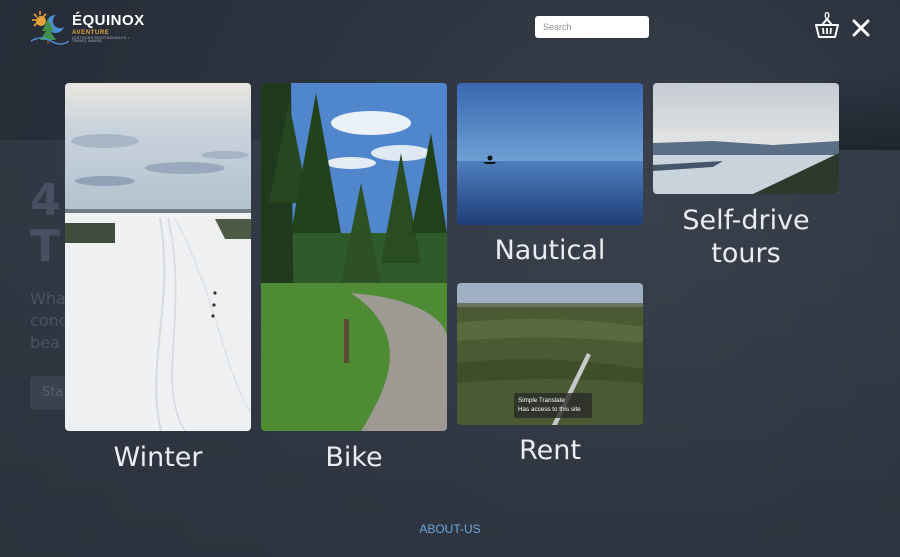 This screenshot has width=900, height=557. I want to click on category-label-nautical: Nautical, so click(550, 250).